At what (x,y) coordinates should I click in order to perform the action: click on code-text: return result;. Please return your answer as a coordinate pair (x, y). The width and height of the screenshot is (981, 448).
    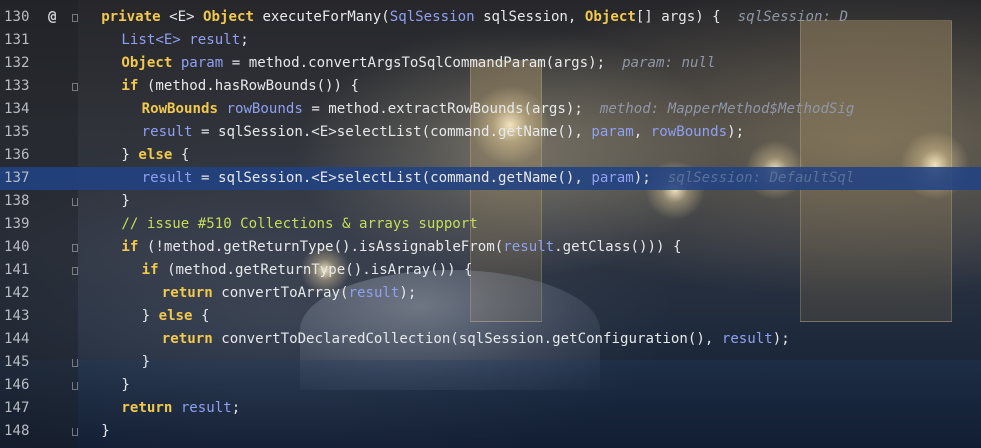
    Looking at the image, I should click on (180, 408).